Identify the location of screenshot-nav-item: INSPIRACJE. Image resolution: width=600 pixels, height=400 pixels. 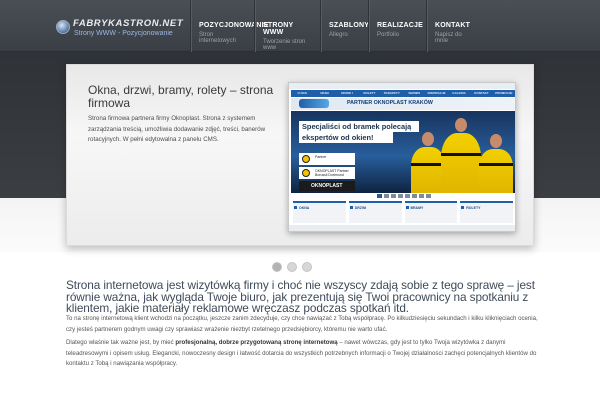
(436, 93).